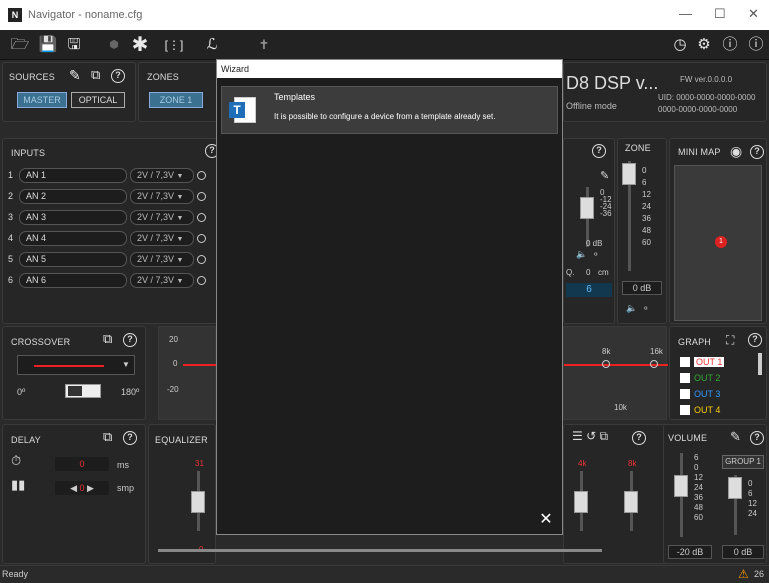 The height and width of the screenshot is (583, 769). Describe the element at coordinates (757, 438) in the screenshot. I see `volume-help-icon: ?` at that location.